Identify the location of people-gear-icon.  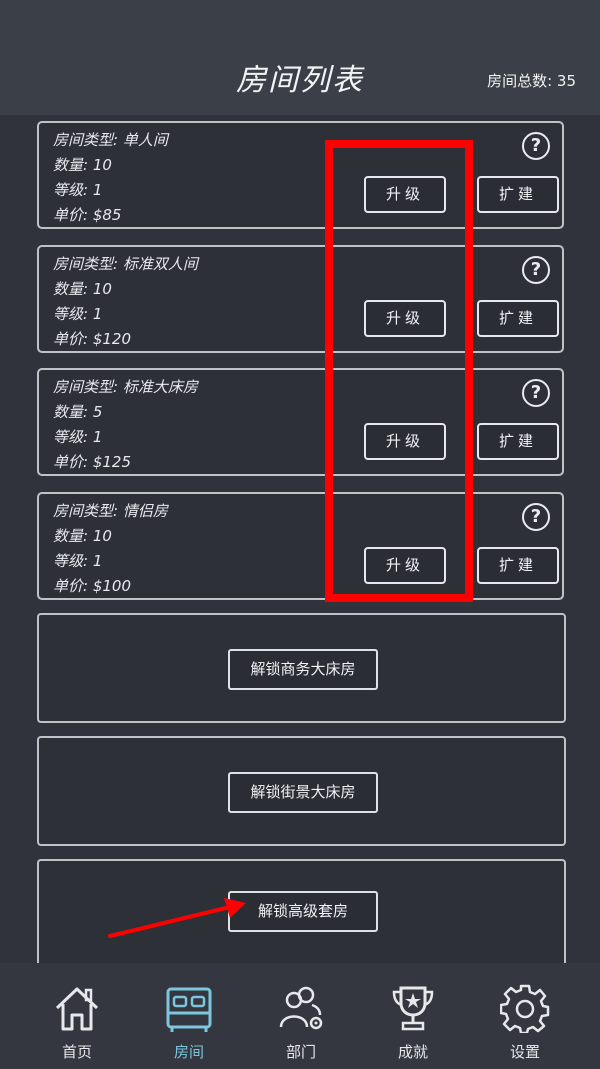
(301, 1008).